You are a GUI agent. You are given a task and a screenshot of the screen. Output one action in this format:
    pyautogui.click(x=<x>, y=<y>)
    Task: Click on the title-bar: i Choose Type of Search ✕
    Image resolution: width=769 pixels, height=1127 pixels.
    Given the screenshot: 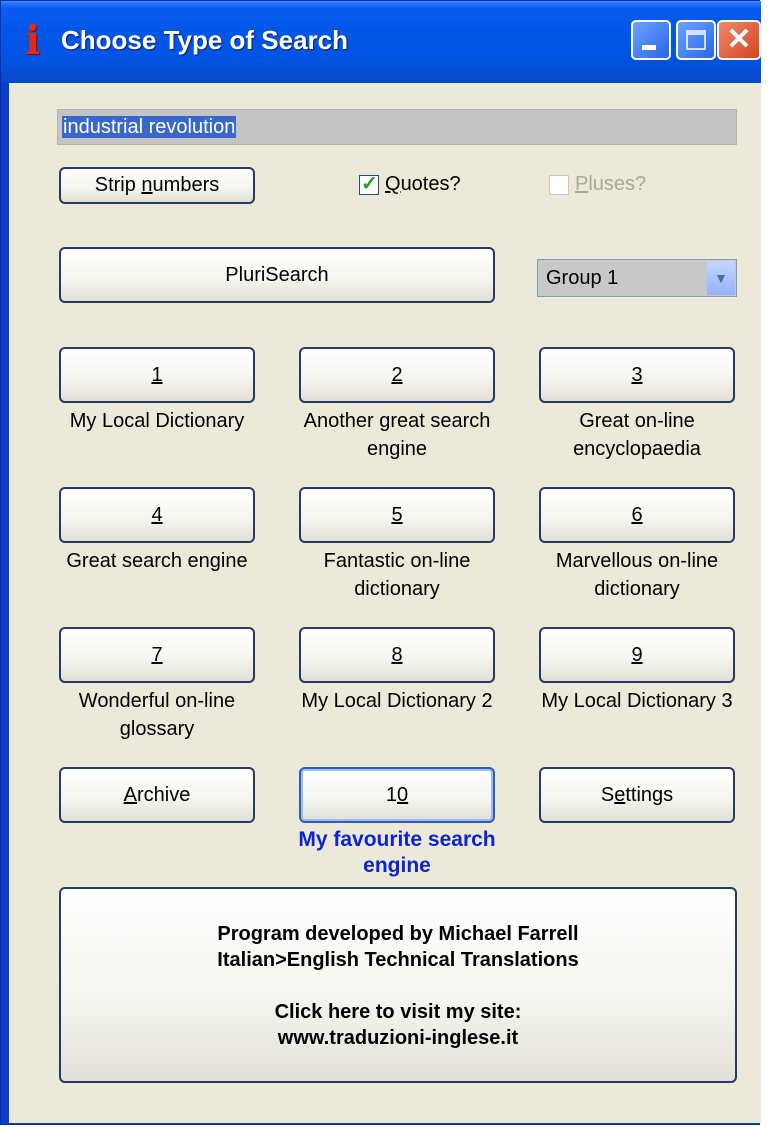 What is the action you would take?
    pyautogui.click(x=381, y=42)
    